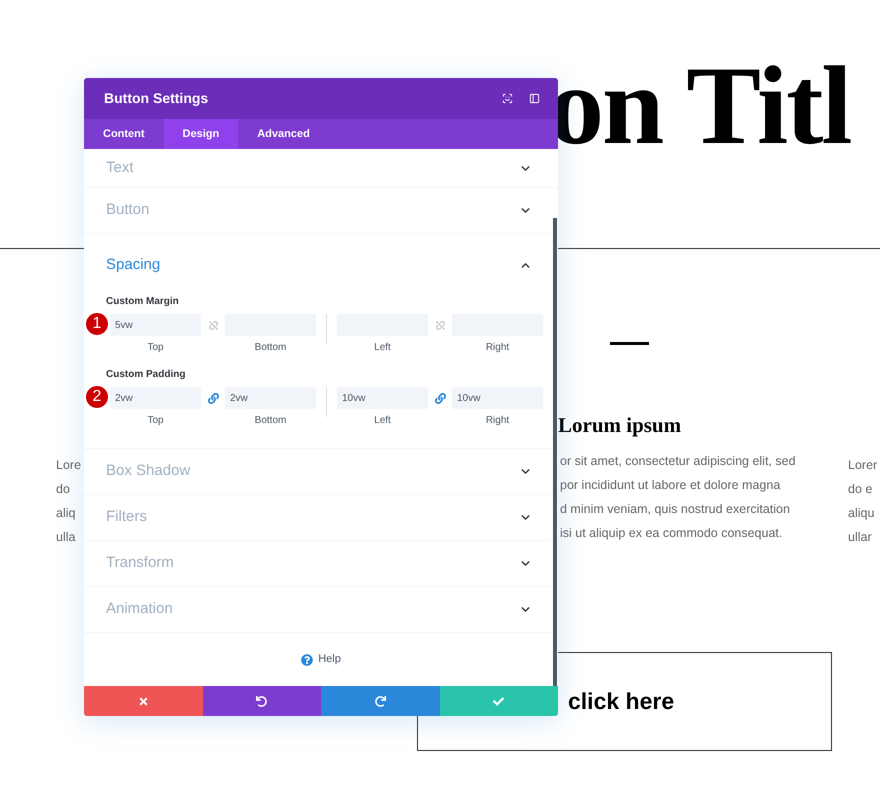  Describe the element at coordinates (672, 533) in the screenshot. I see `body-text: isi ut aliquip ex ea commodo consequat.` at that location.